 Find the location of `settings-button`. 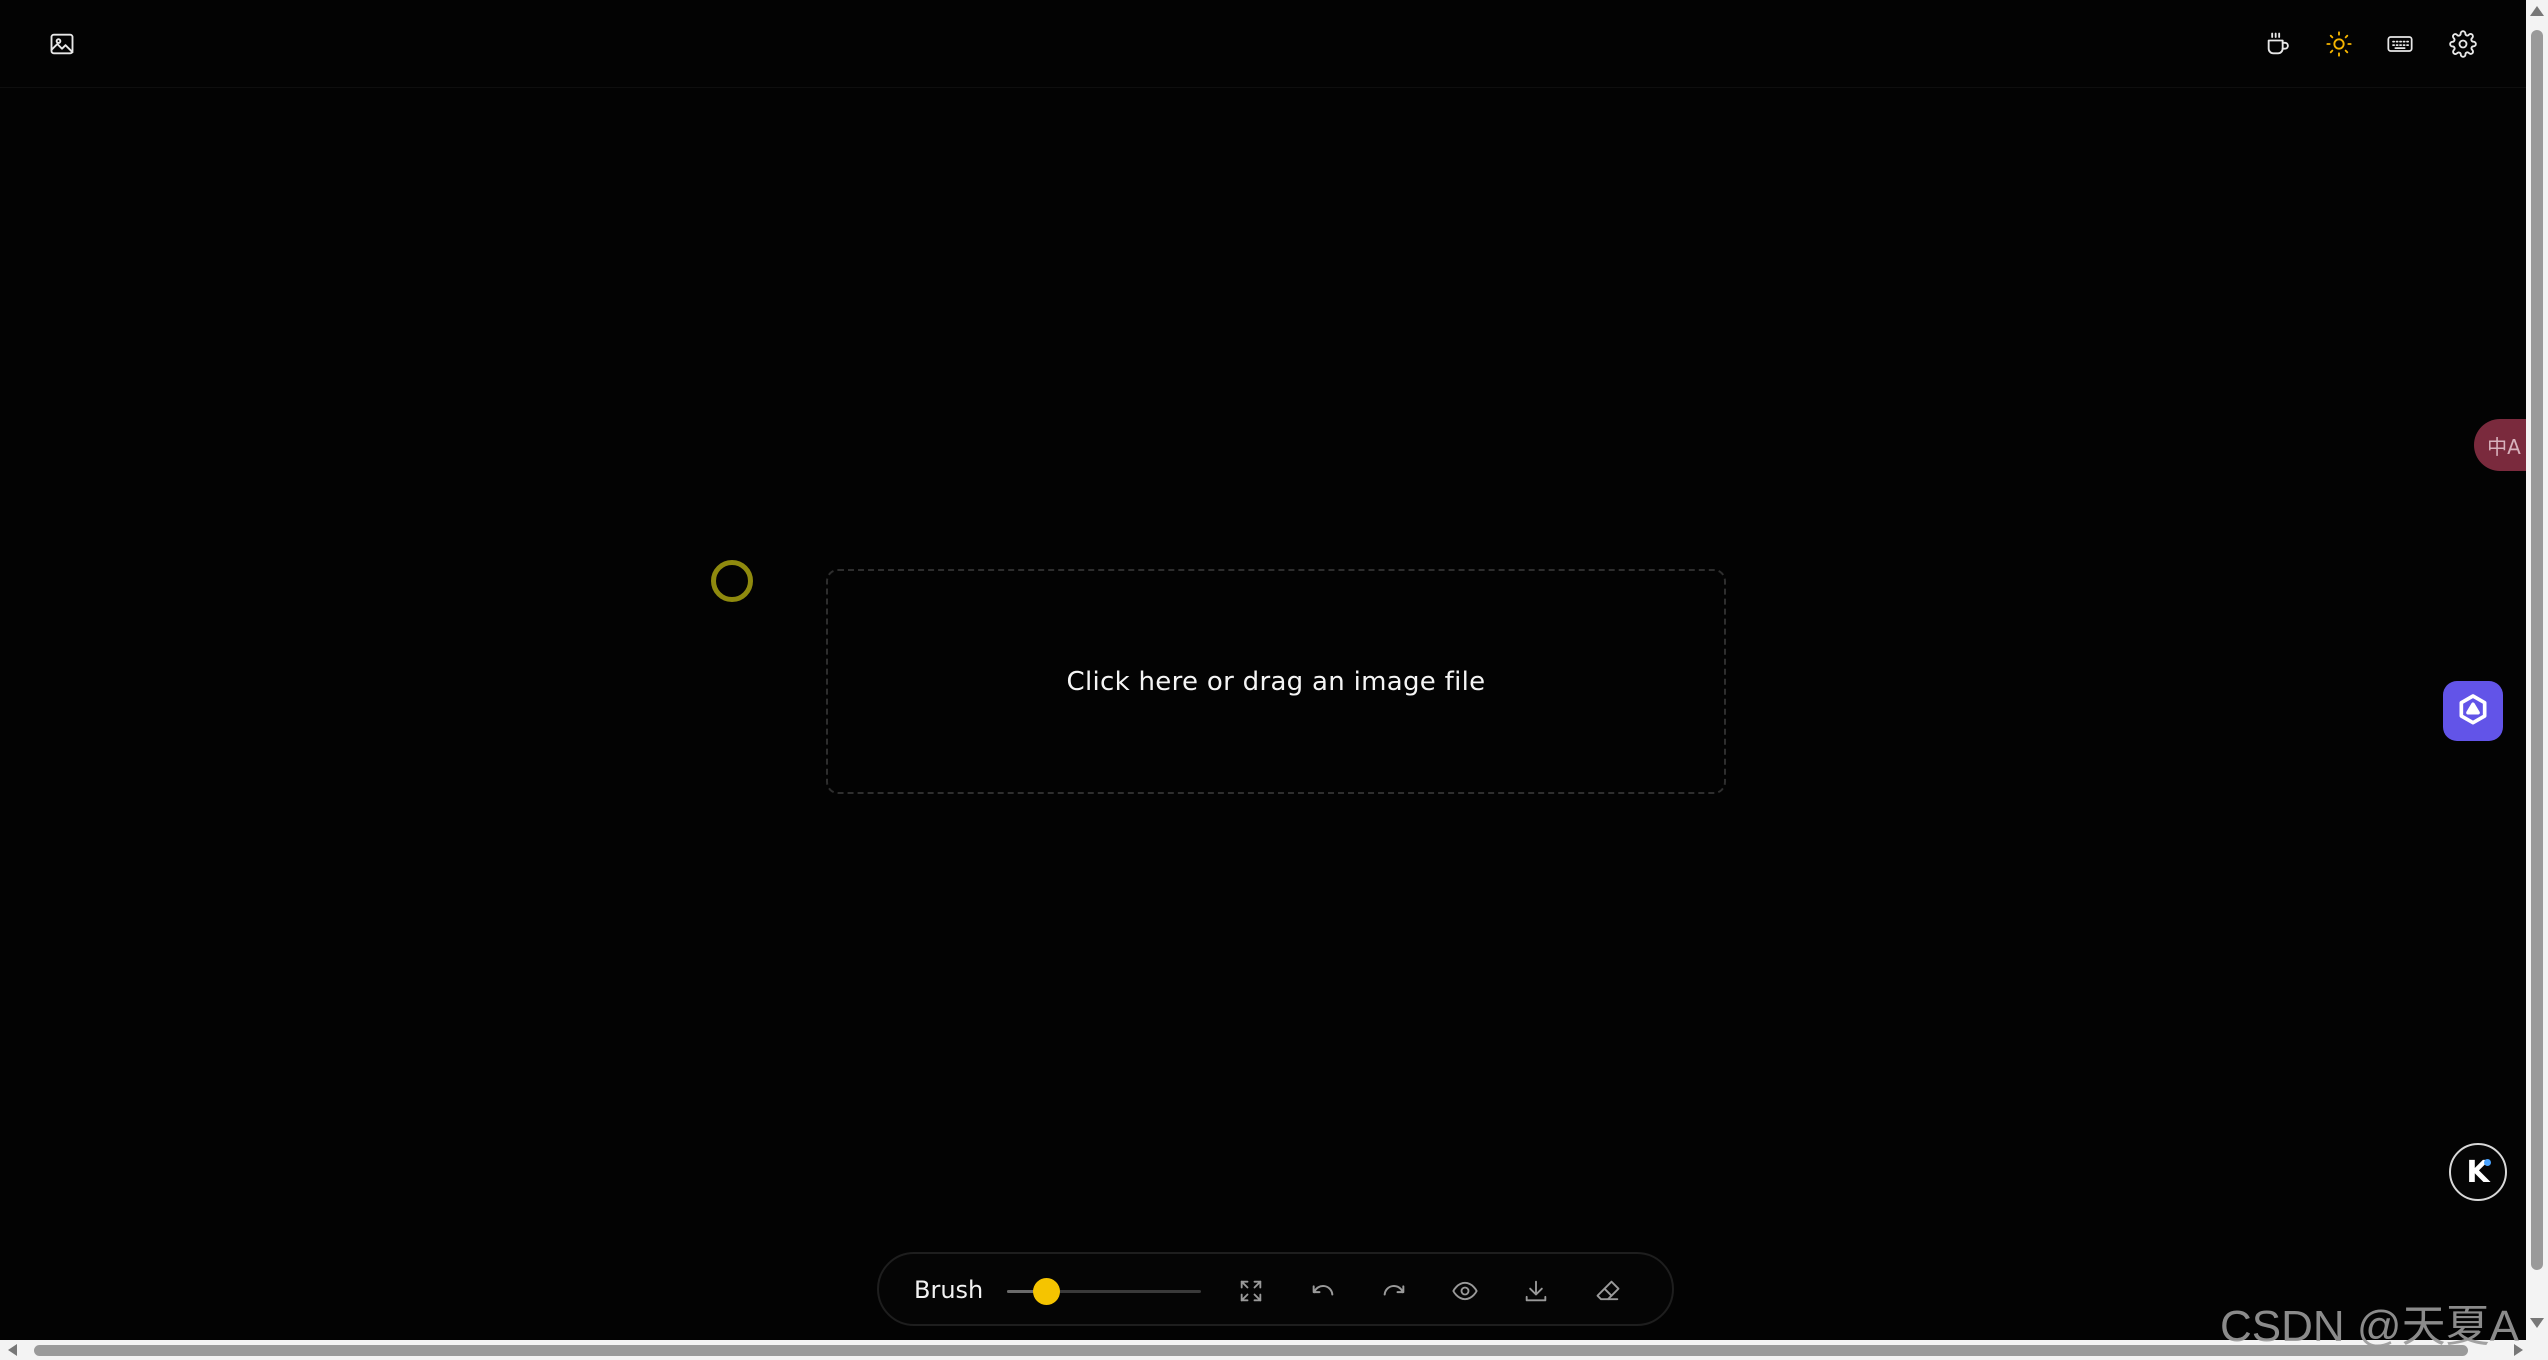

settings-button is located at coordinates (2463, 44).